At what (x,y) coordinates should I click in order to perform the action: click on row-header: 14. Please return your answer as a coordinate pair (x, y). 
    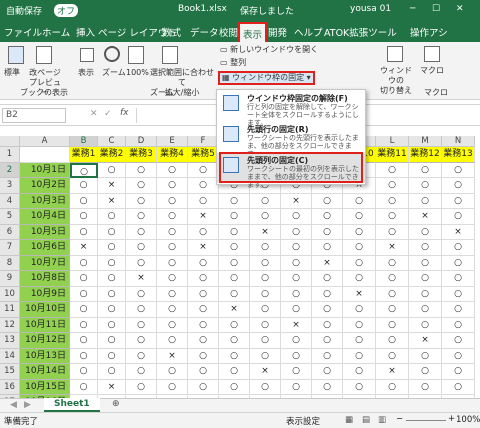
    Looking at the image, I should click on (10, 356).